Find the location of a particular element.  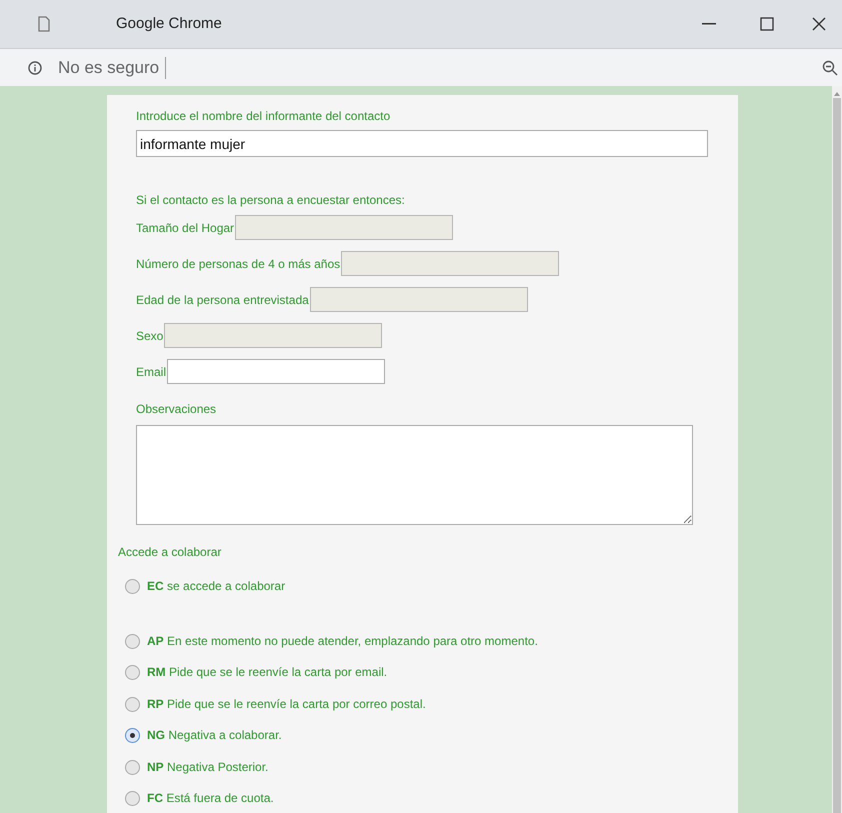

field-label: Edad de la persona entrevistada is located at coordinates (222, 300).